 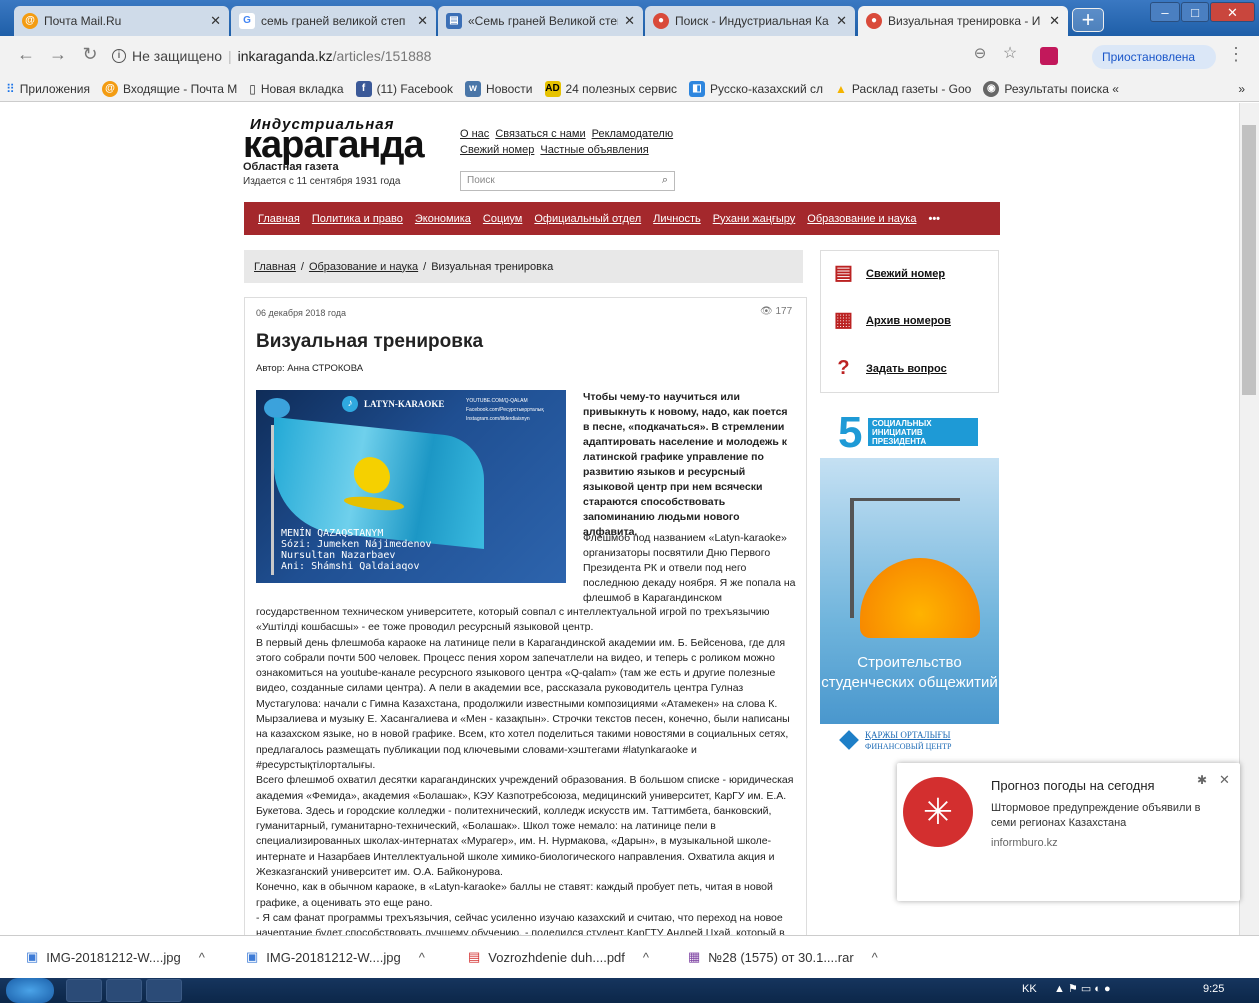 I want to click on maximize-button: □, so click(x=1195, y=12).